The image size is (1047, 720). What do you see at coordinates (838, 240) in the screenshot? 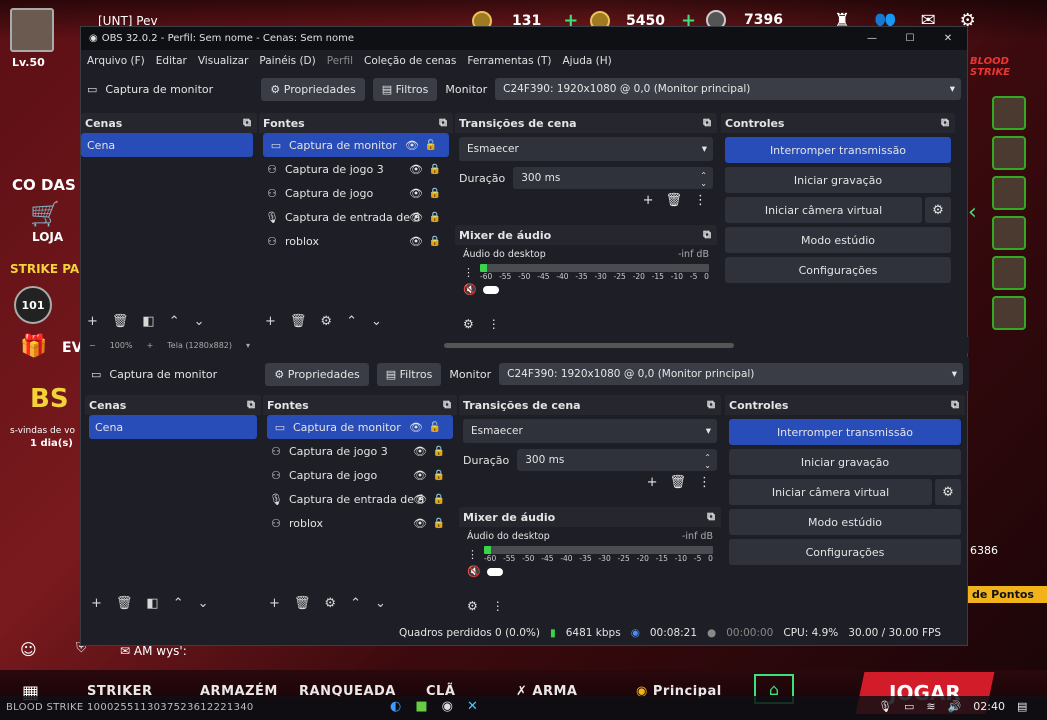
I see `studio-mode-button: Modo estúdio` at bounding box center [838, 240].